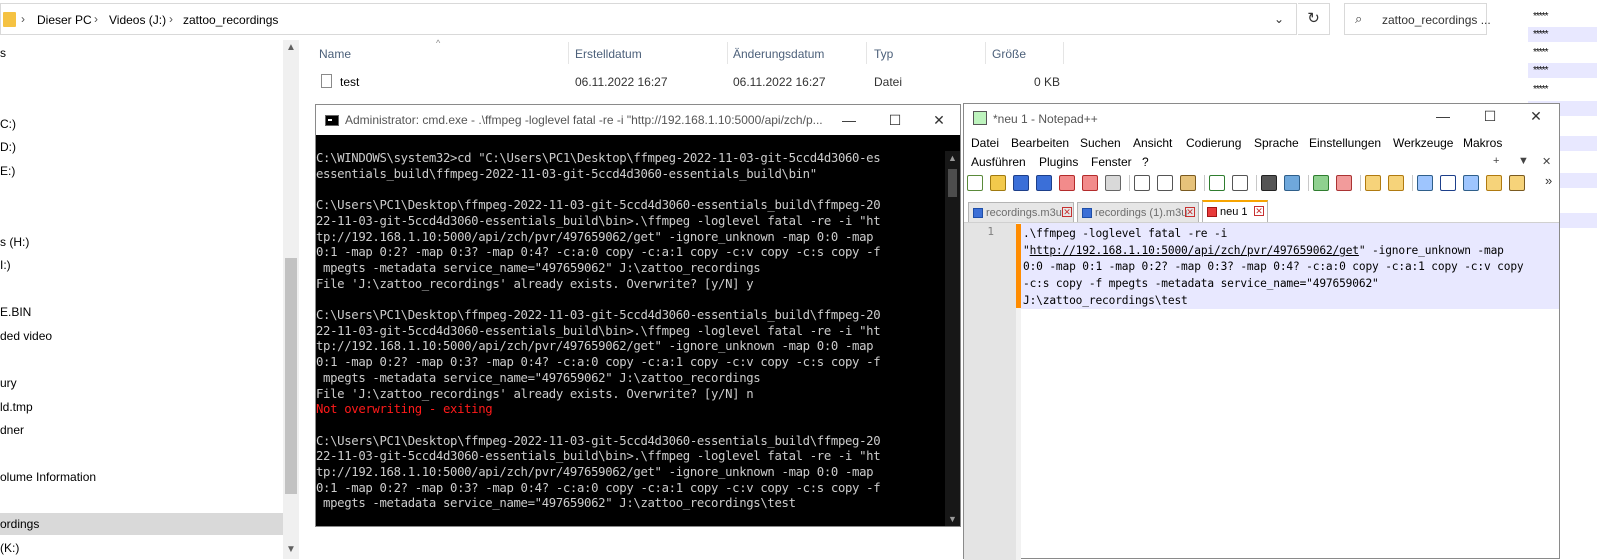 The width and height of the screenshot is (1597, 560). Describe the element at coordinates (1113, 183) in the screenshot. I see `print-icon` at that location.